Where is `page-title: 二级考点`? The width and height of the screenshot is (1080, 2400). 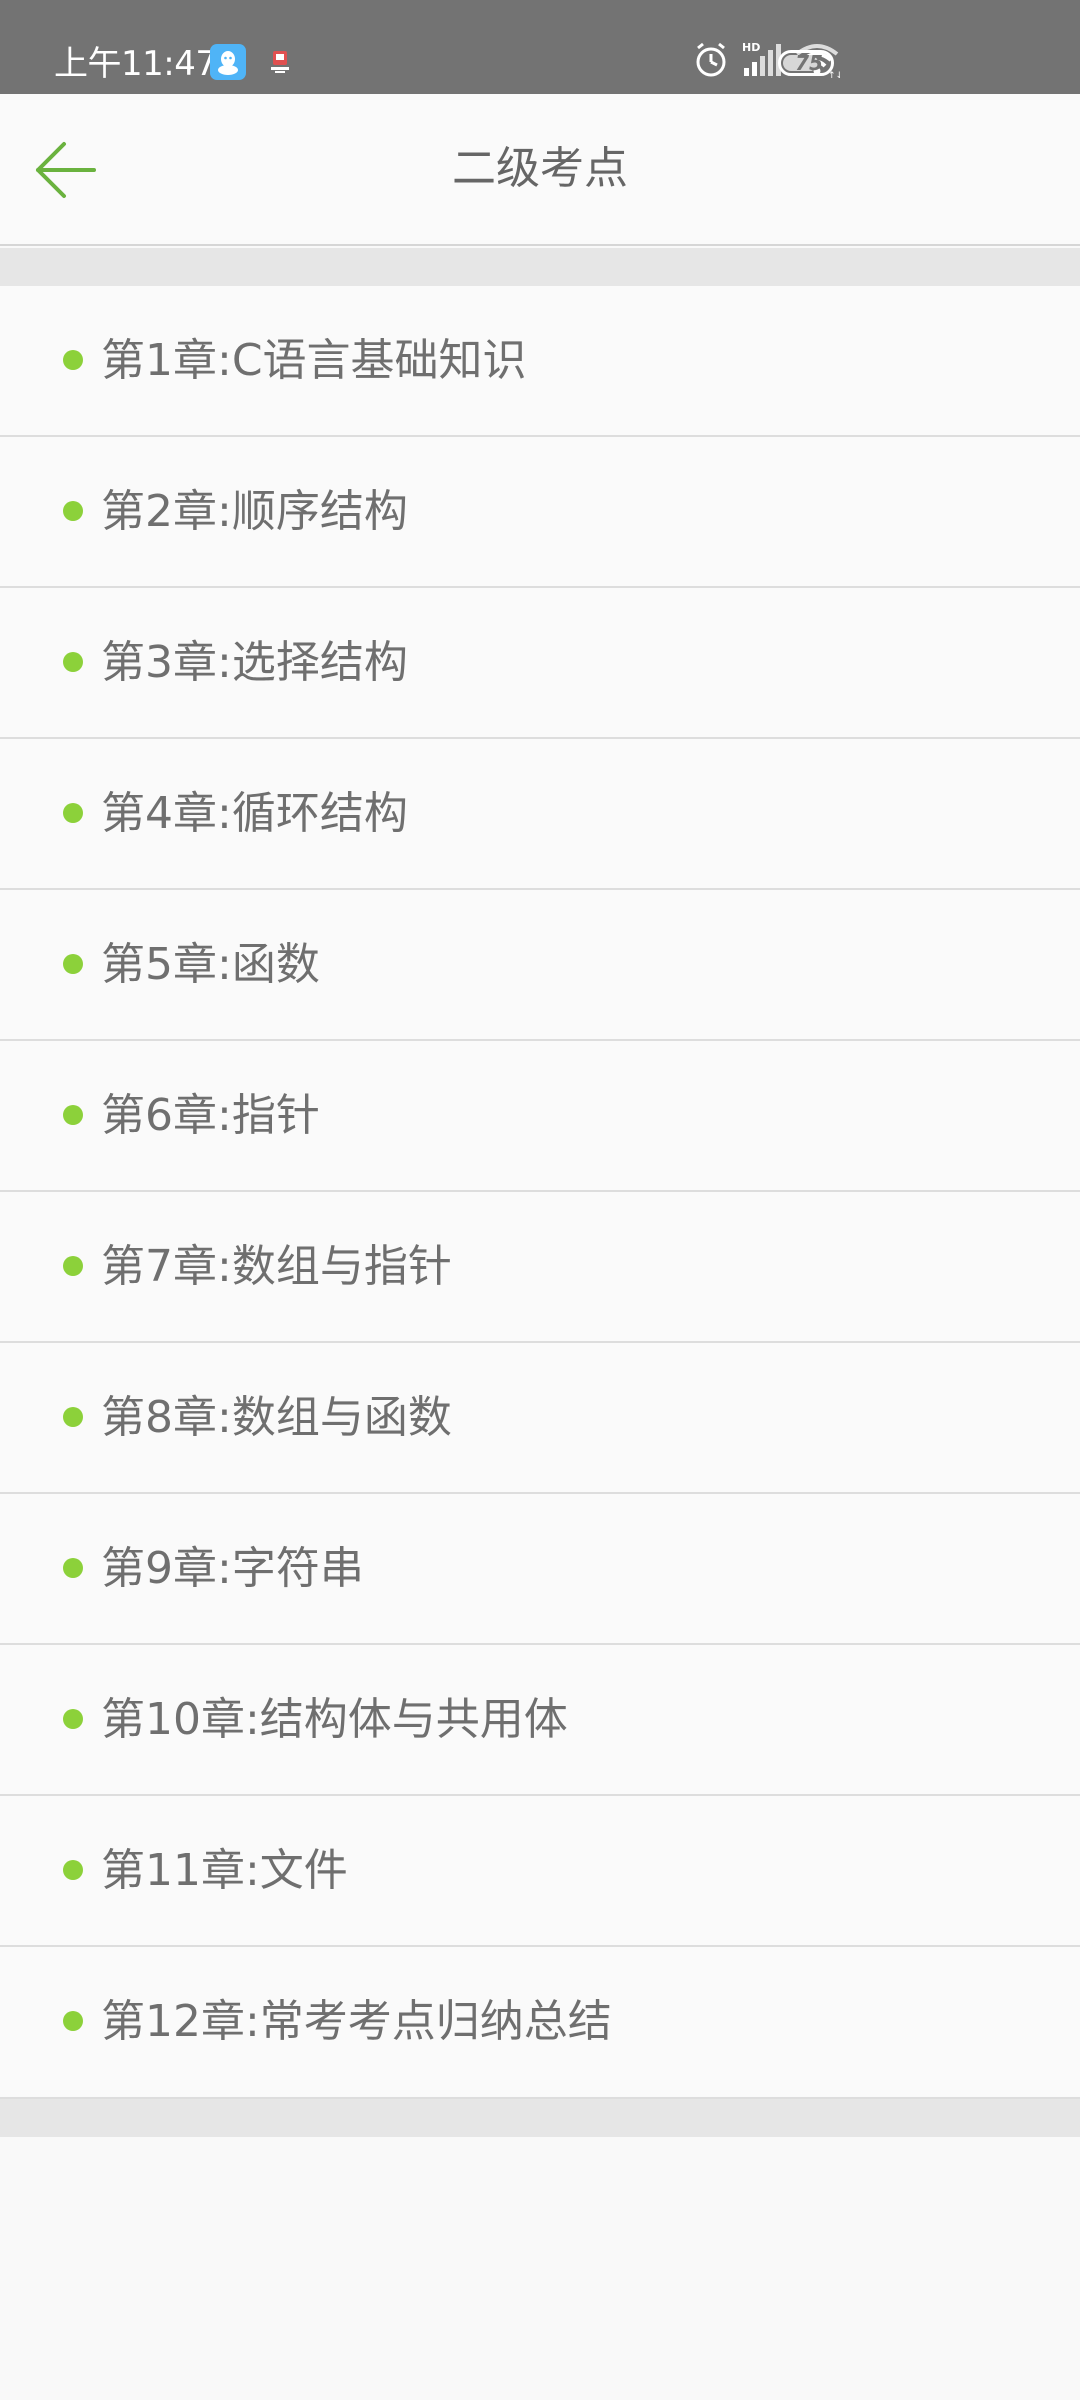
page-title: 二级考点 is located at coordinates (540, 168).